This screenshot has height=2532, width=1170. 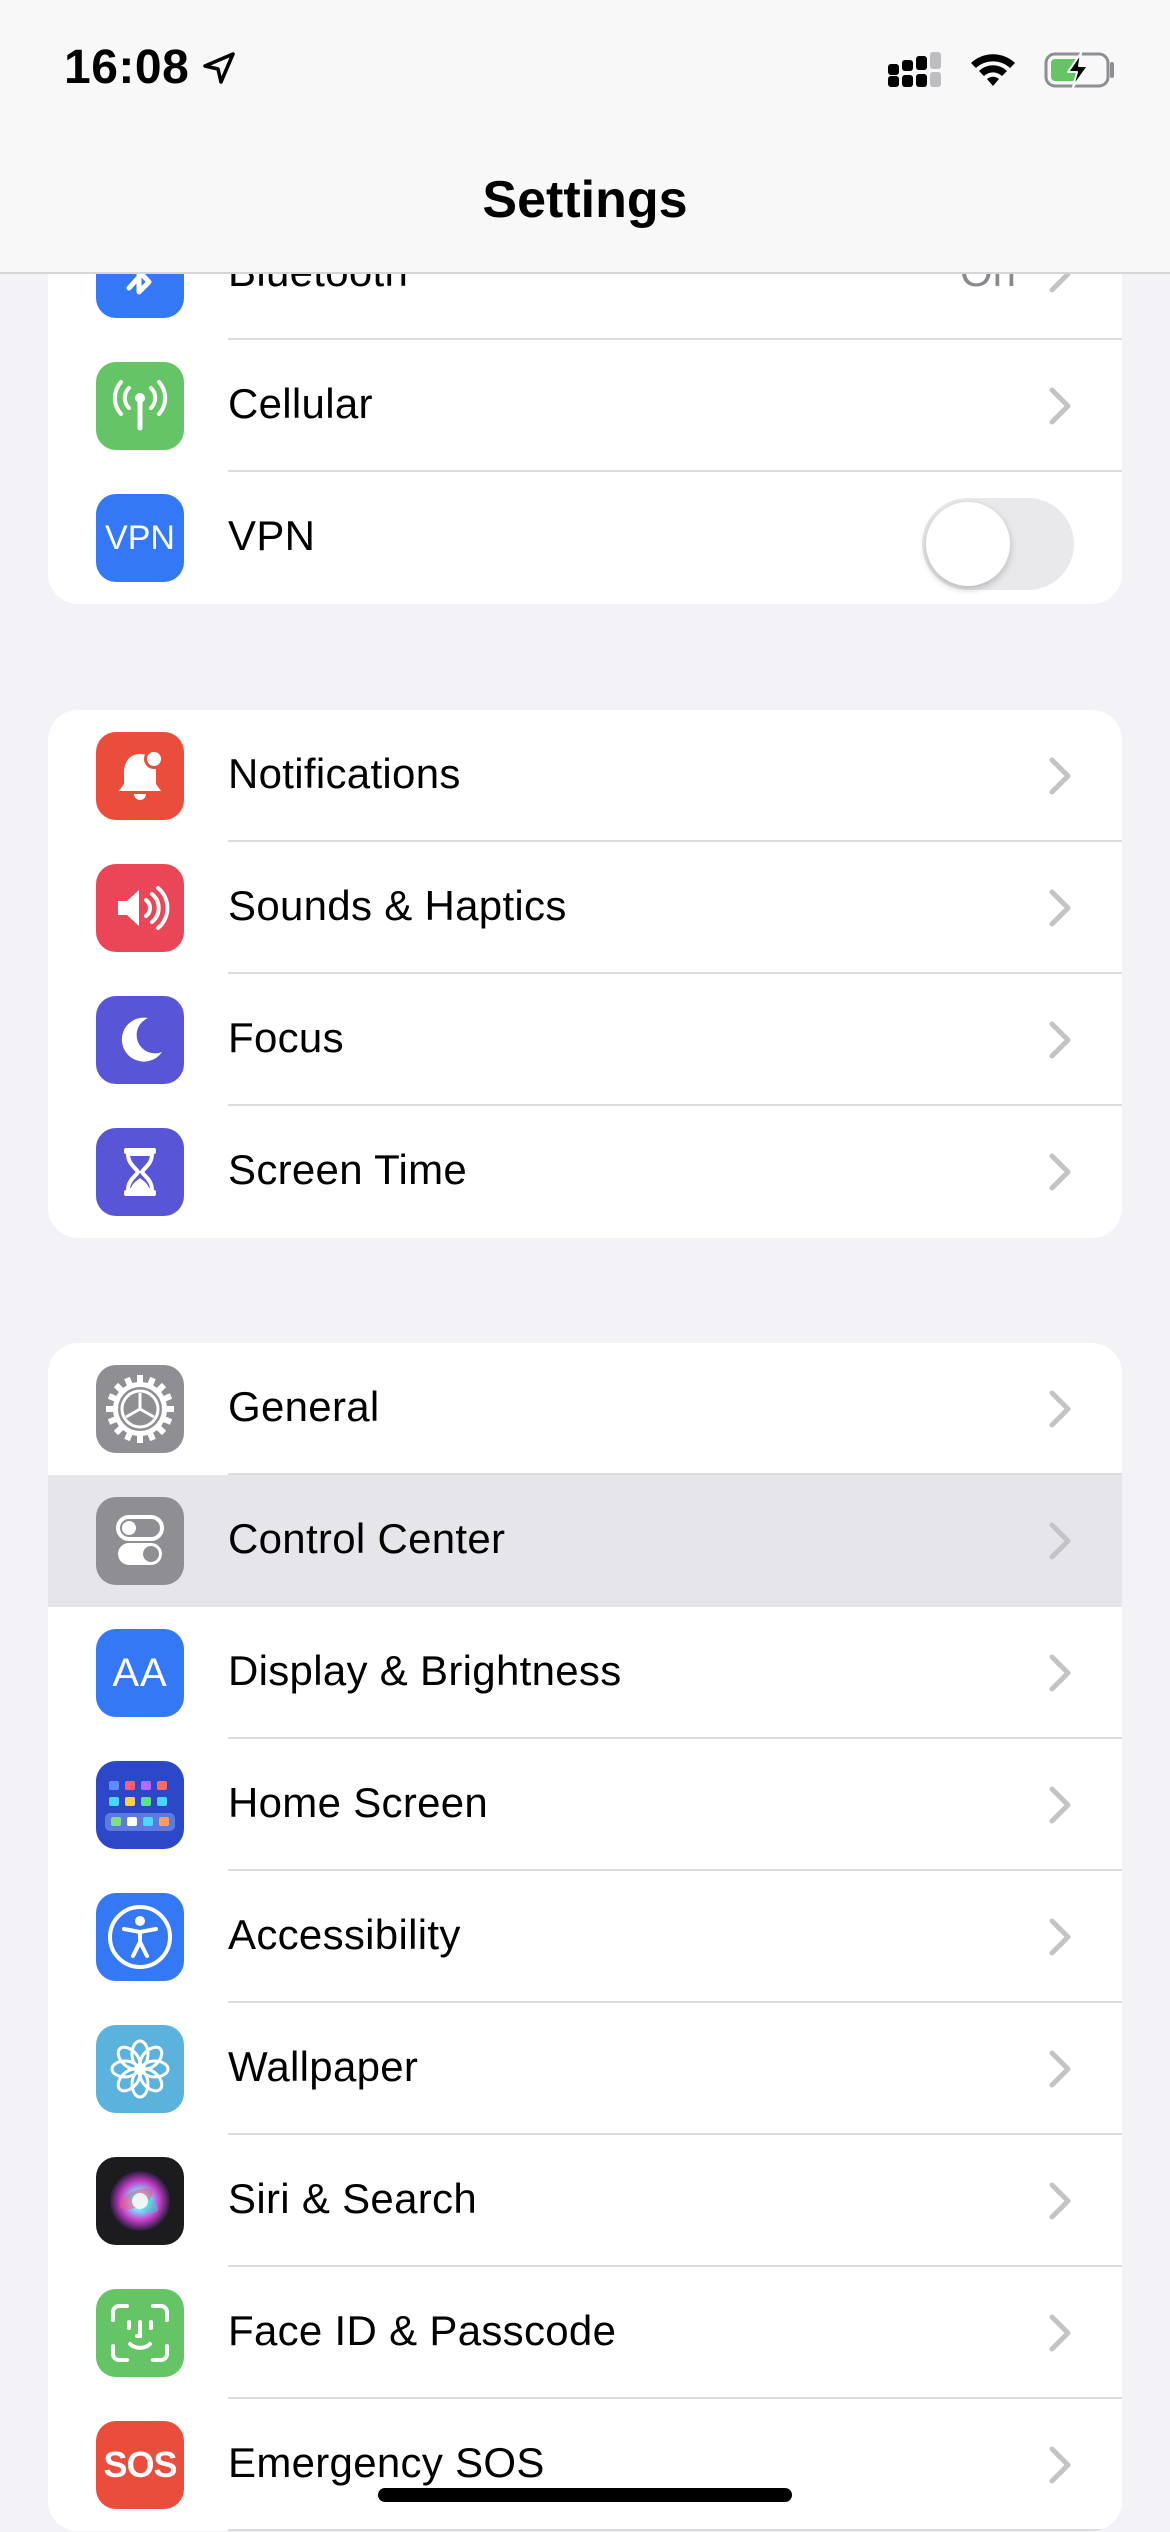 I want to click on vpn-icon: VPN, so click(x=140, y=538).